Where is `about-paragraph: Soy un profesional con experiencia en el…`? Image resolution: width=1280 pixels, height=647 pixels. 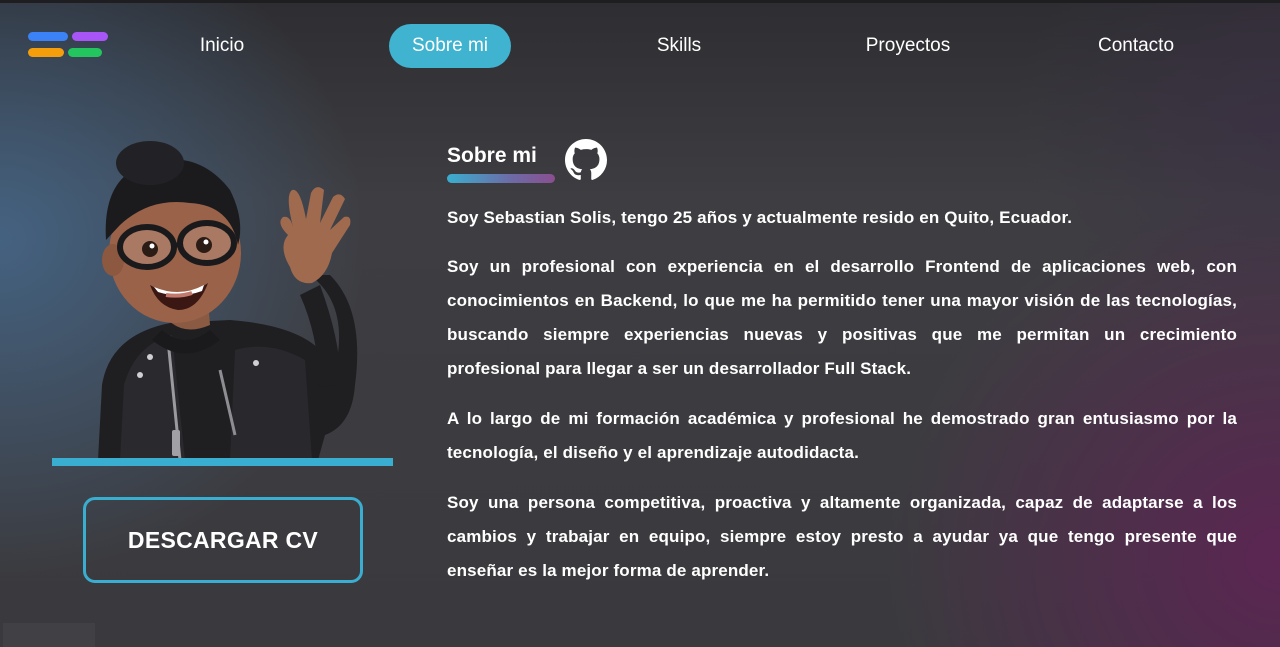
about-paragraph: Soy un profesional con experiencia en el… is located at coordinates (842, 317).